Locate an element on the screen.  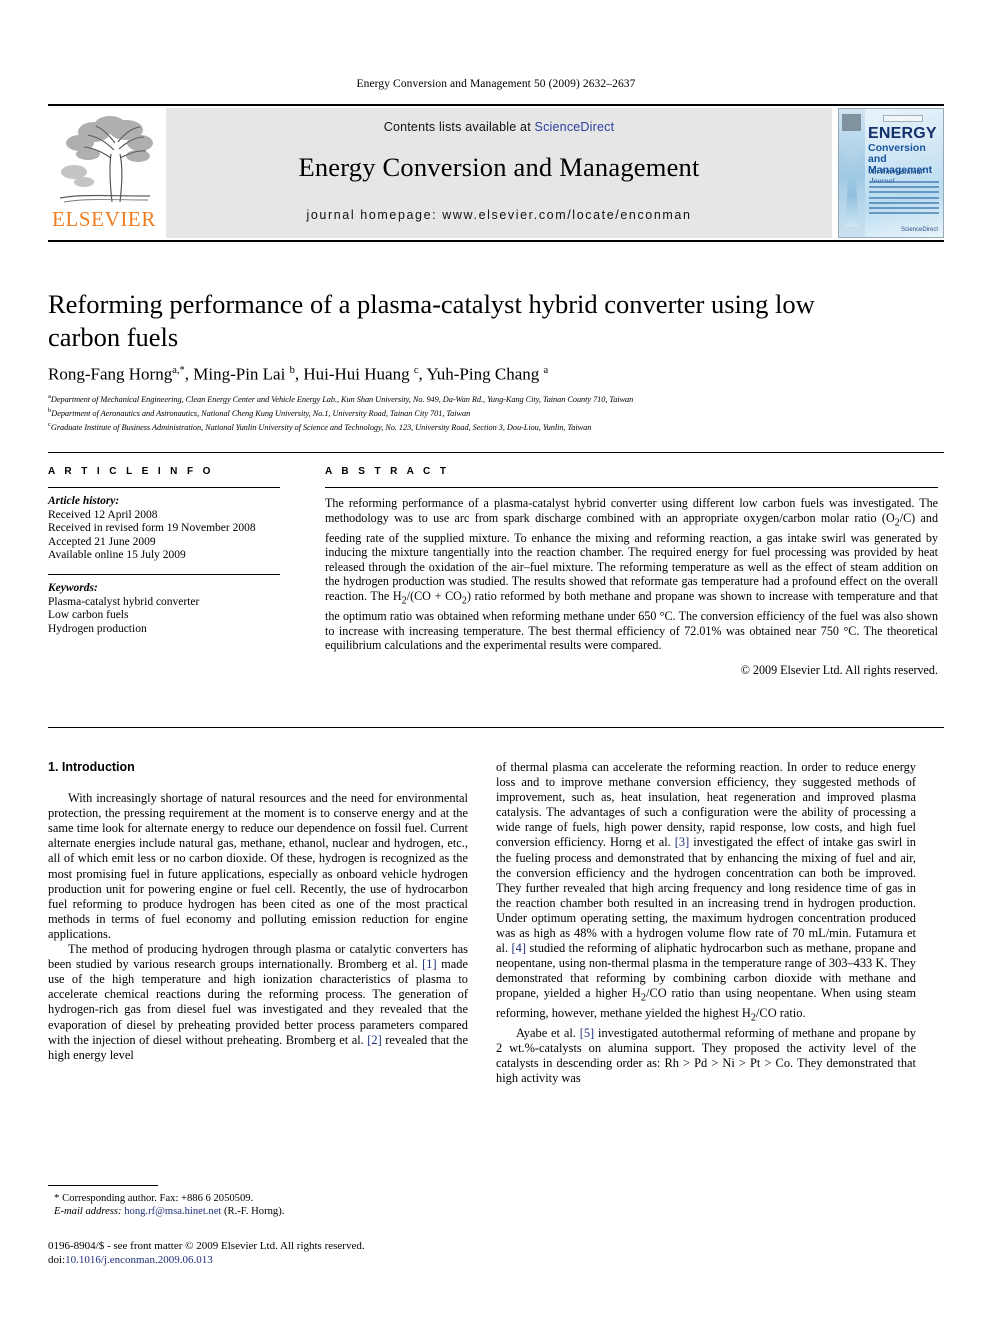
article-info-rule is located at coordinates (164, 487).